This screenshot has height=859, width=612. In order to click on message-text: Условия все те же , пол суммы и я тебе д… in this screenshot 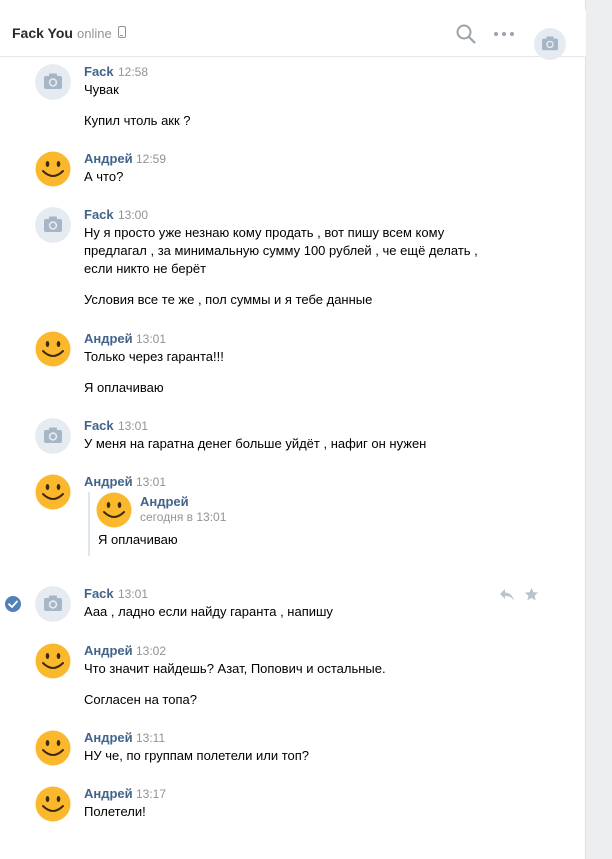, I will do `click(228, 299)`.